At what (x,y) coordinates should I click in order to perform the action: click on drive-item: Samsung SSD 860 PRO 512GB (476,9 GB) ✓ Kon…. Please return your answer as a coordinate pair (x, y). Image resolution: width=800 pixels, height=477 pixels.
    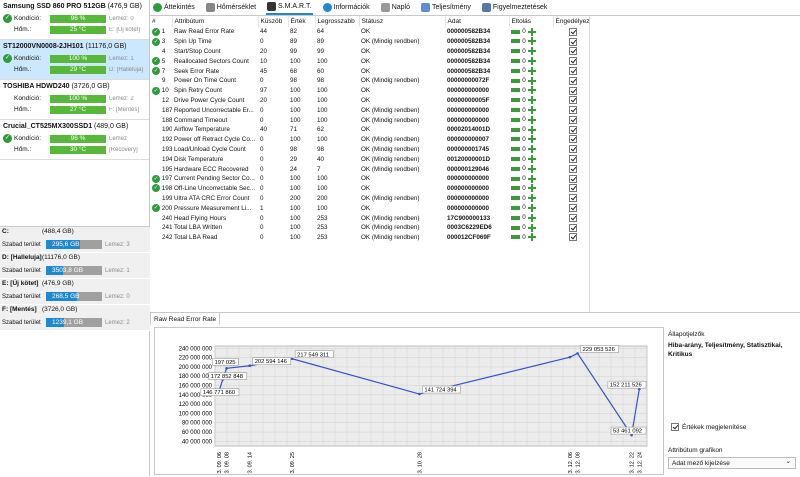
    Looking at the image, I should click on (74, 20).